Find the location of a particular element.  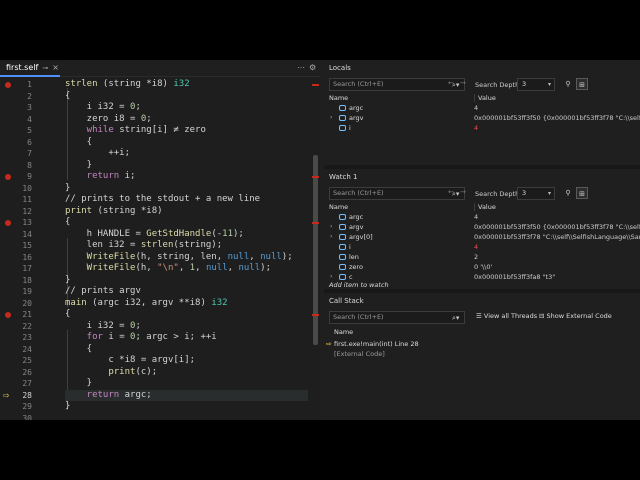

gutter-line: 17 is located at coordinates (20, 269).